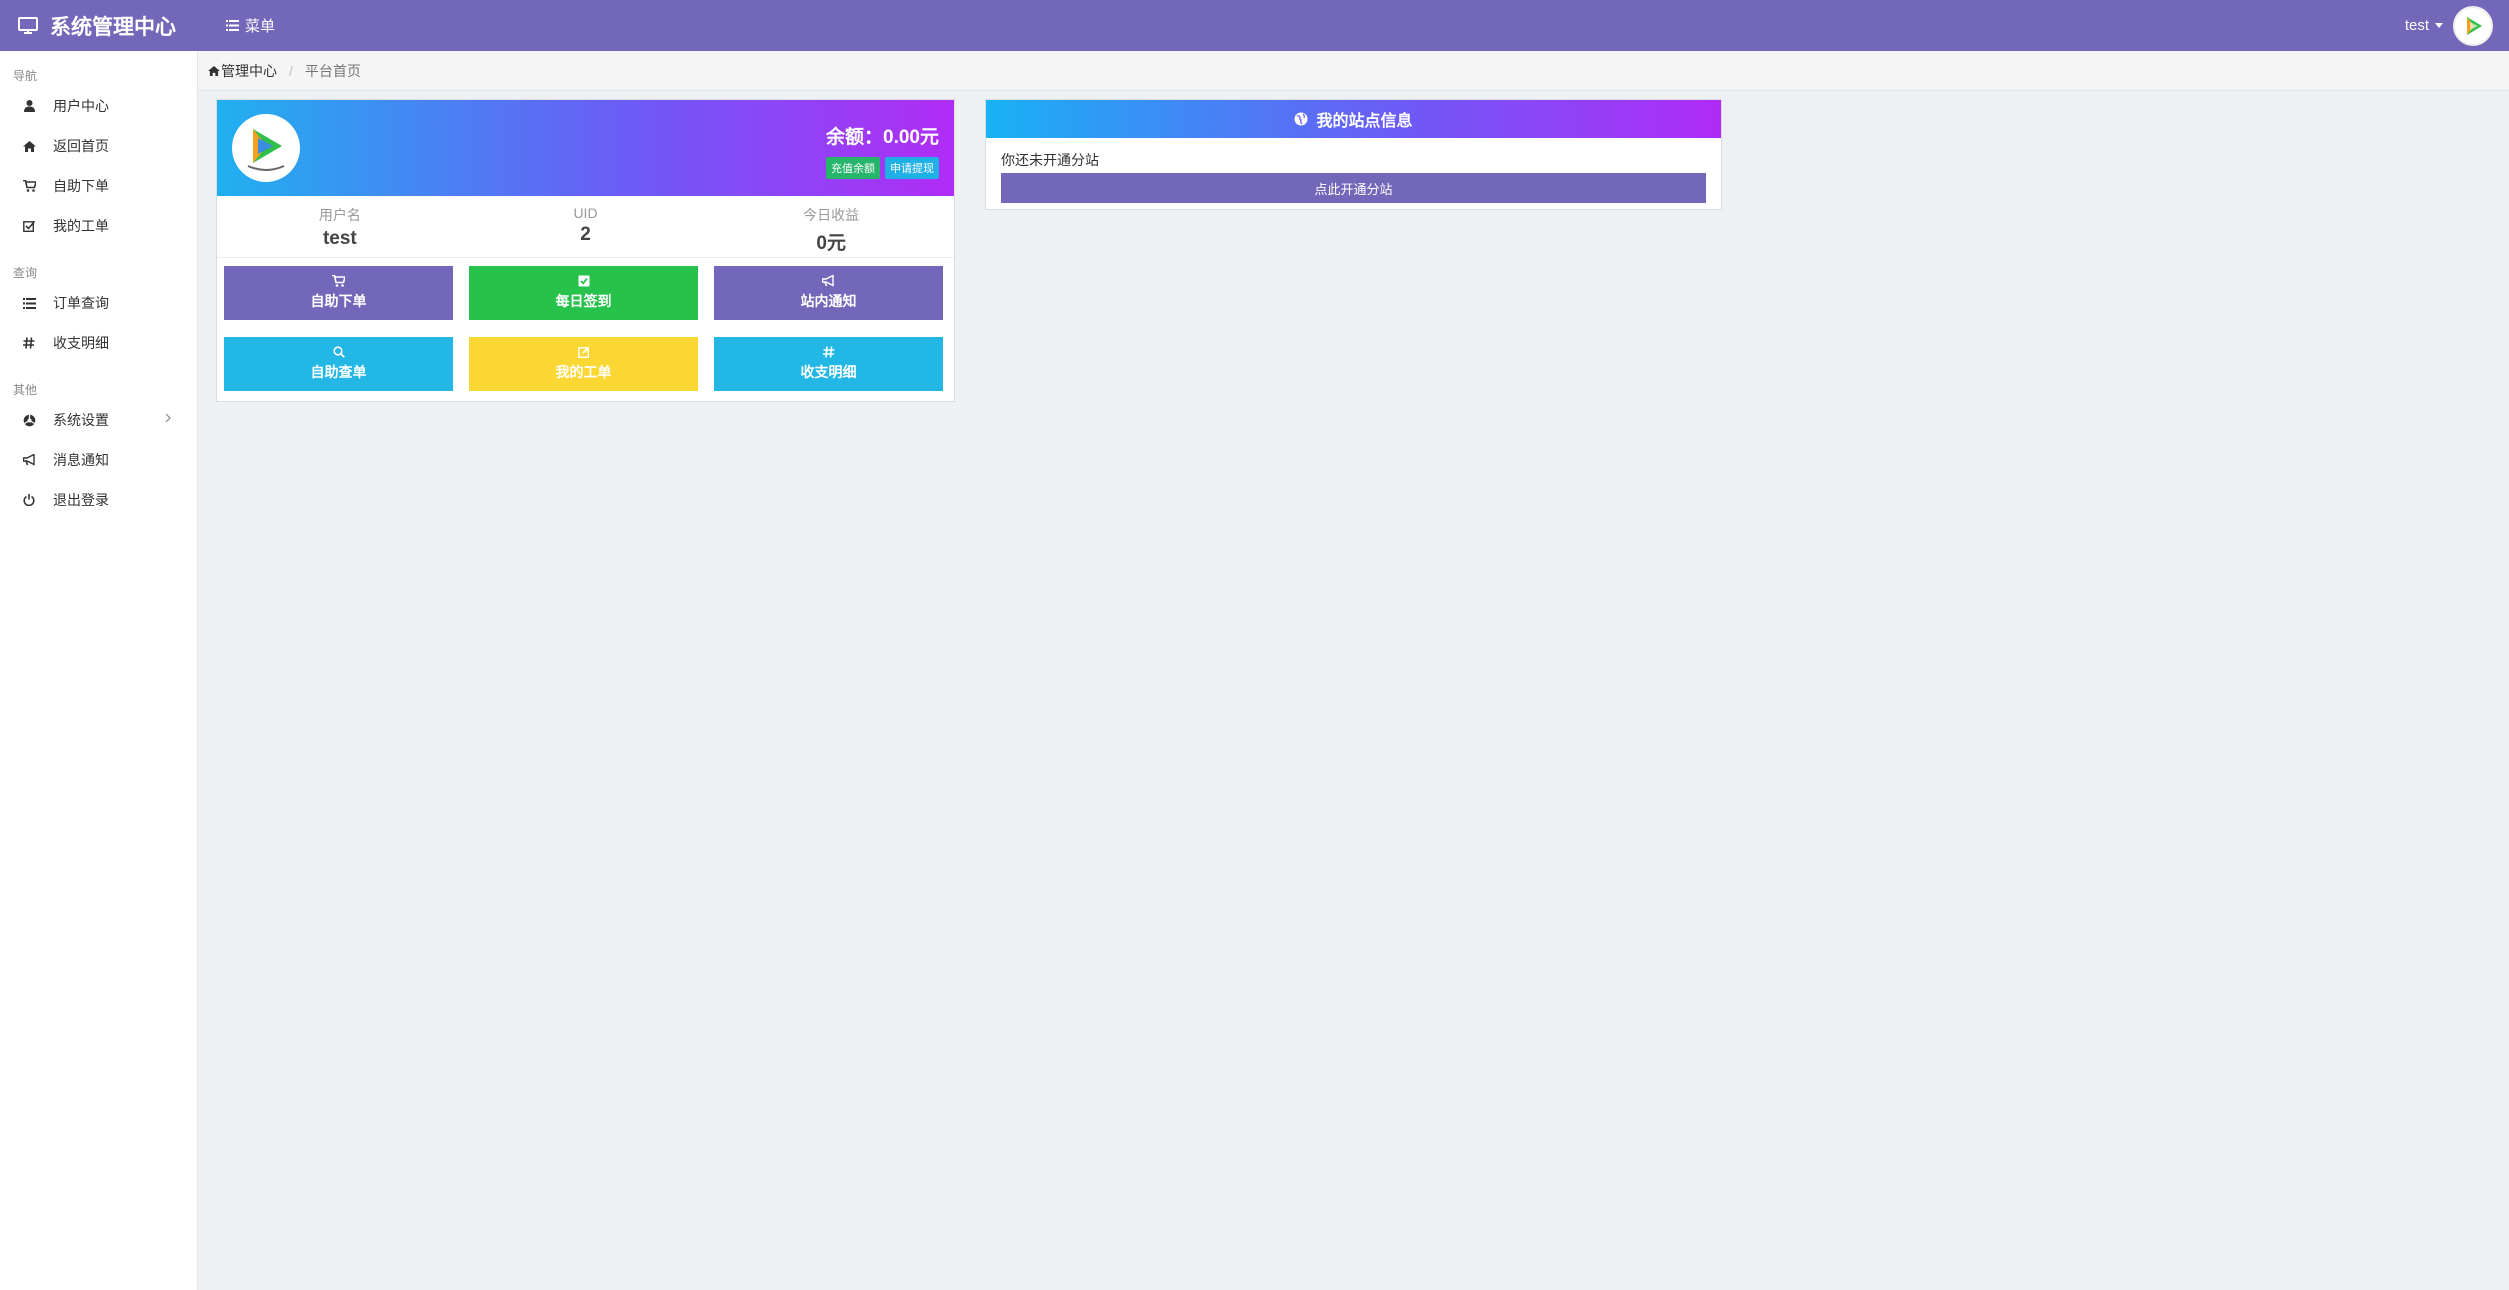  What do you see at coordinates (25, 273) in the screenshot?
I see `sidebar-section-title: 查询` at bounding box center [25, 273].